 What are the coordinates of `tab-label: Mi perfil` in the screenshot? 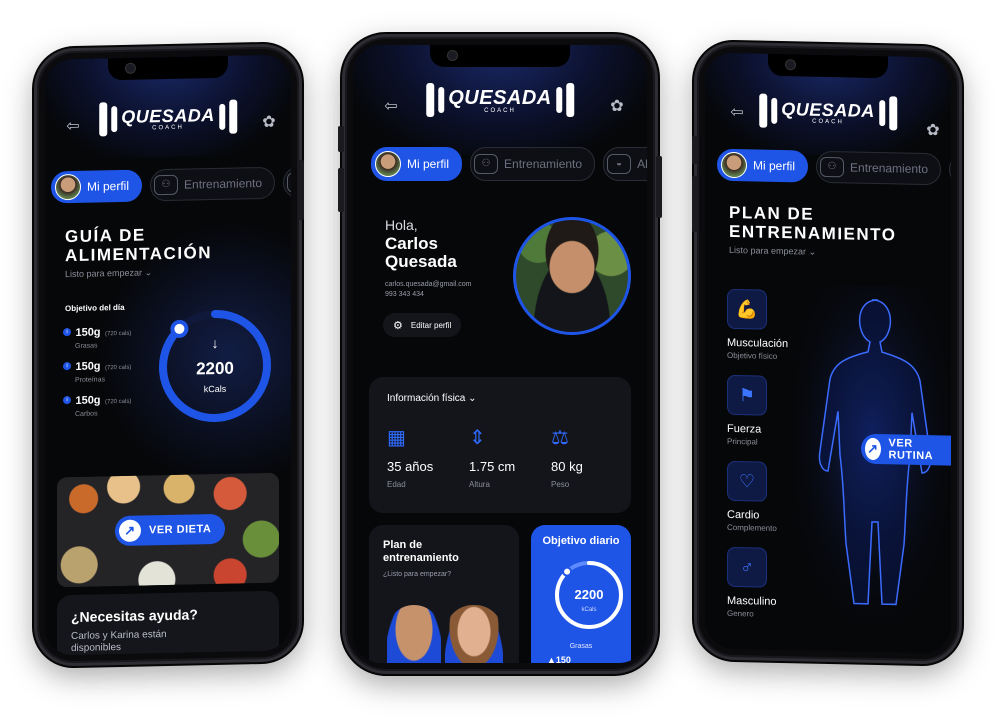 It's located at (428, 164).